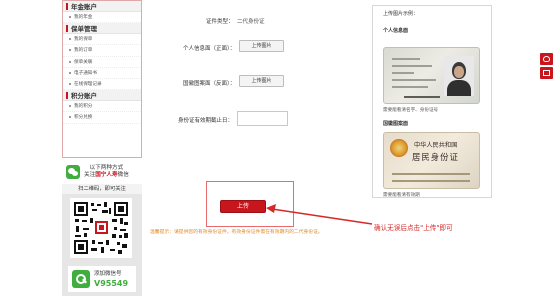 This screenshot has width=558, height=304. Describe the element at coordinates (411, 110) in the screenshot. I see `example-front-note: 需要能看清名字、身份证号` at that location.